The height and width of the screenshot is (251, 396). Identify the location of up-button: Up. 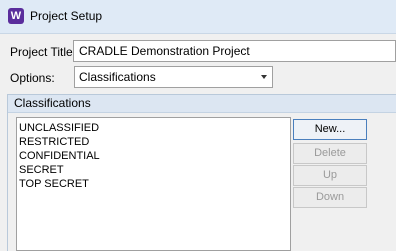
(330, 175).